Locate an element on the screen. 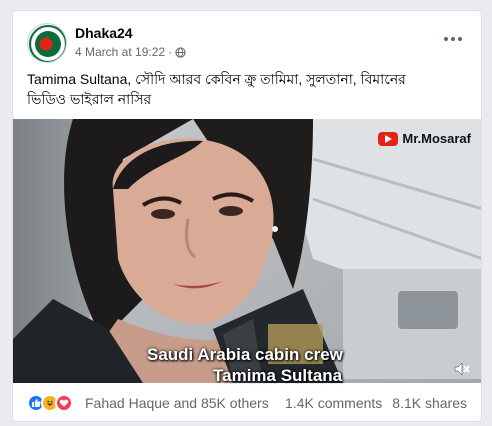 The height and width of the screenshot is (426, 492). love-reaction-icon is located at coordinates (64, 403).